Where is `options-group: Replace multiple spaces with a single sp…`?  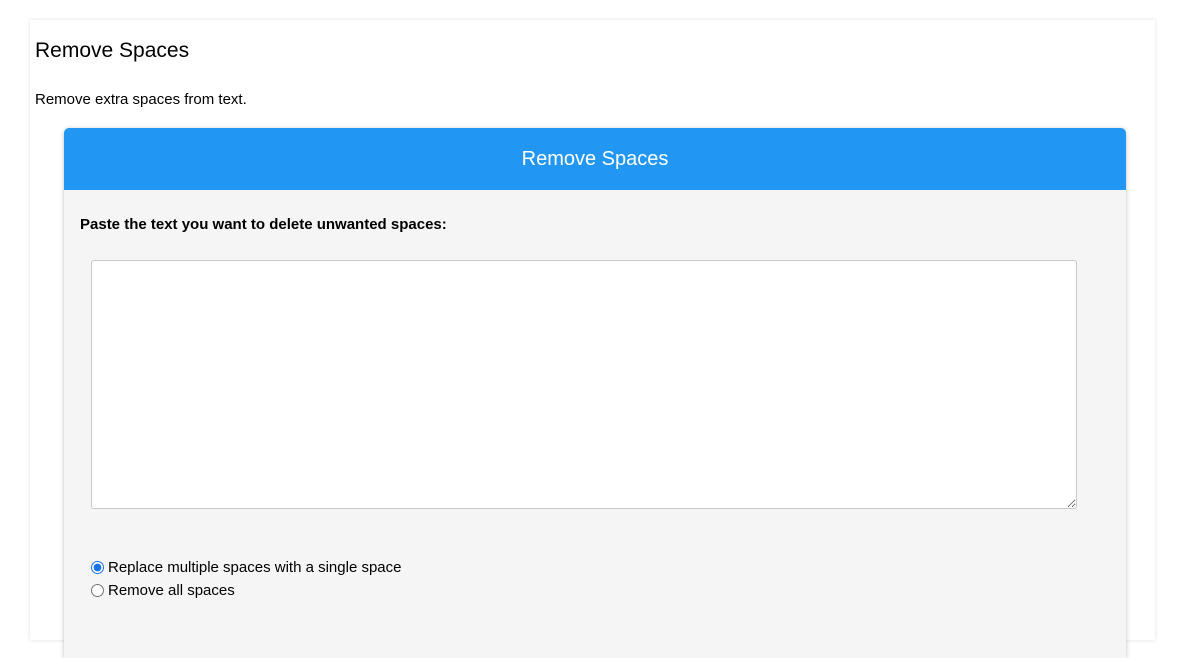 options-group: Replace multiple spaces with a single sp… is located at coordinates (246, 579).